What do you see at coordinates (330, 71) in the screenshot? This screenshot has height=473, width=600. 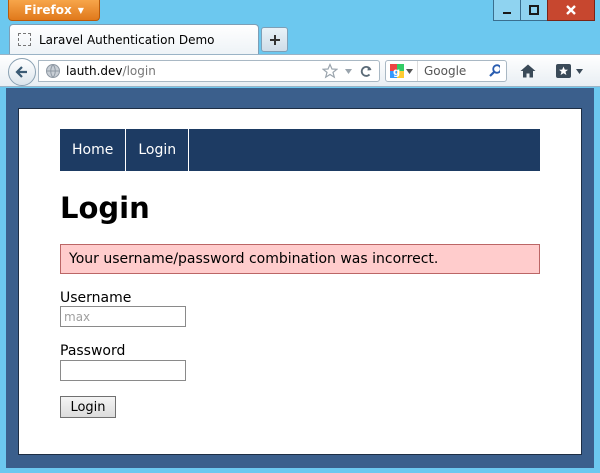 I see `star-icon` at bounding box center [330, 71].